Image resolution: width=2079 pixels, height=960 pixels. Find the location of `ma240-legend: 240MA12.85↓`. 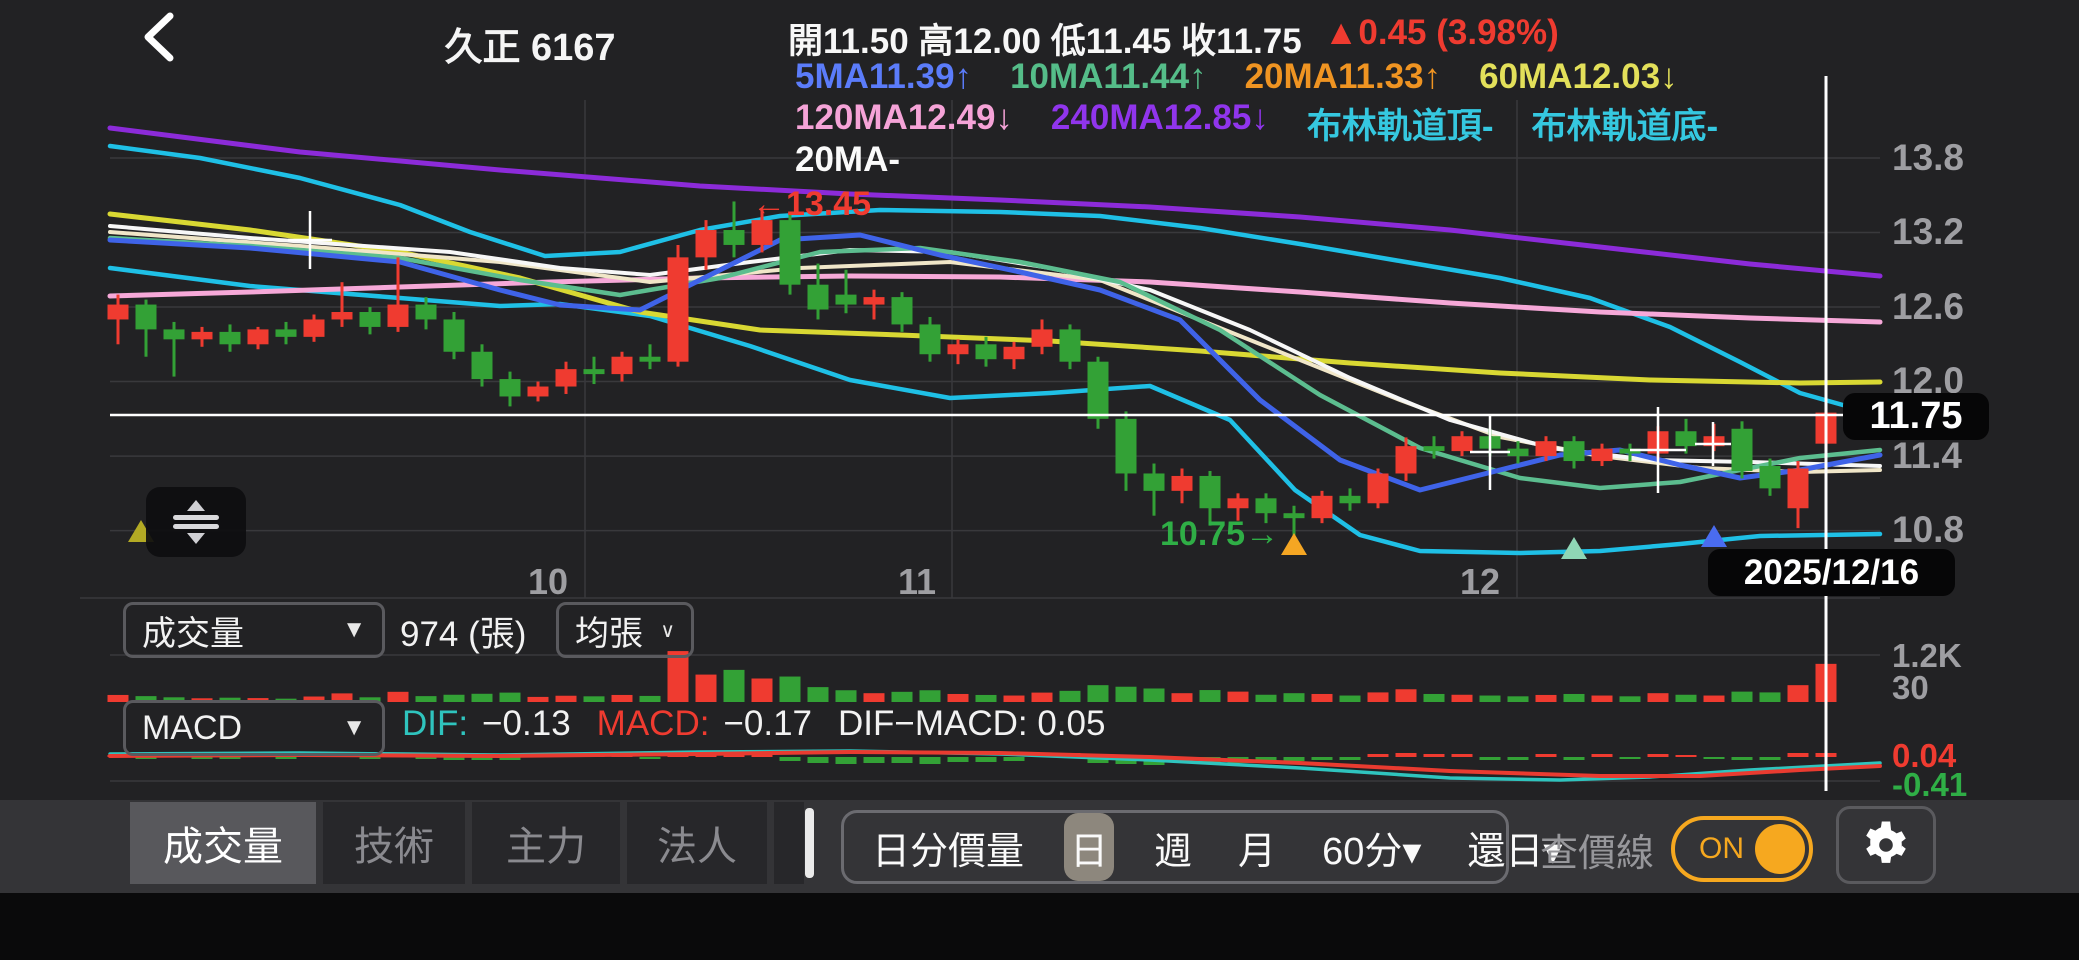

ma240-legend: 240MA12.85↓ is located at coordinates (1159, 117).